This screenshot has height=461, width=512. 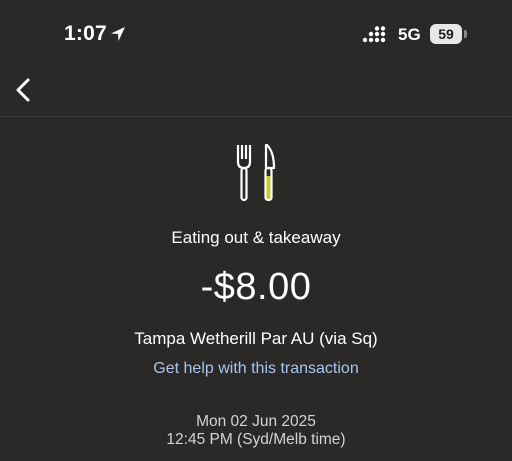 I want to click on battery-tip, so click(x=465, y=34).